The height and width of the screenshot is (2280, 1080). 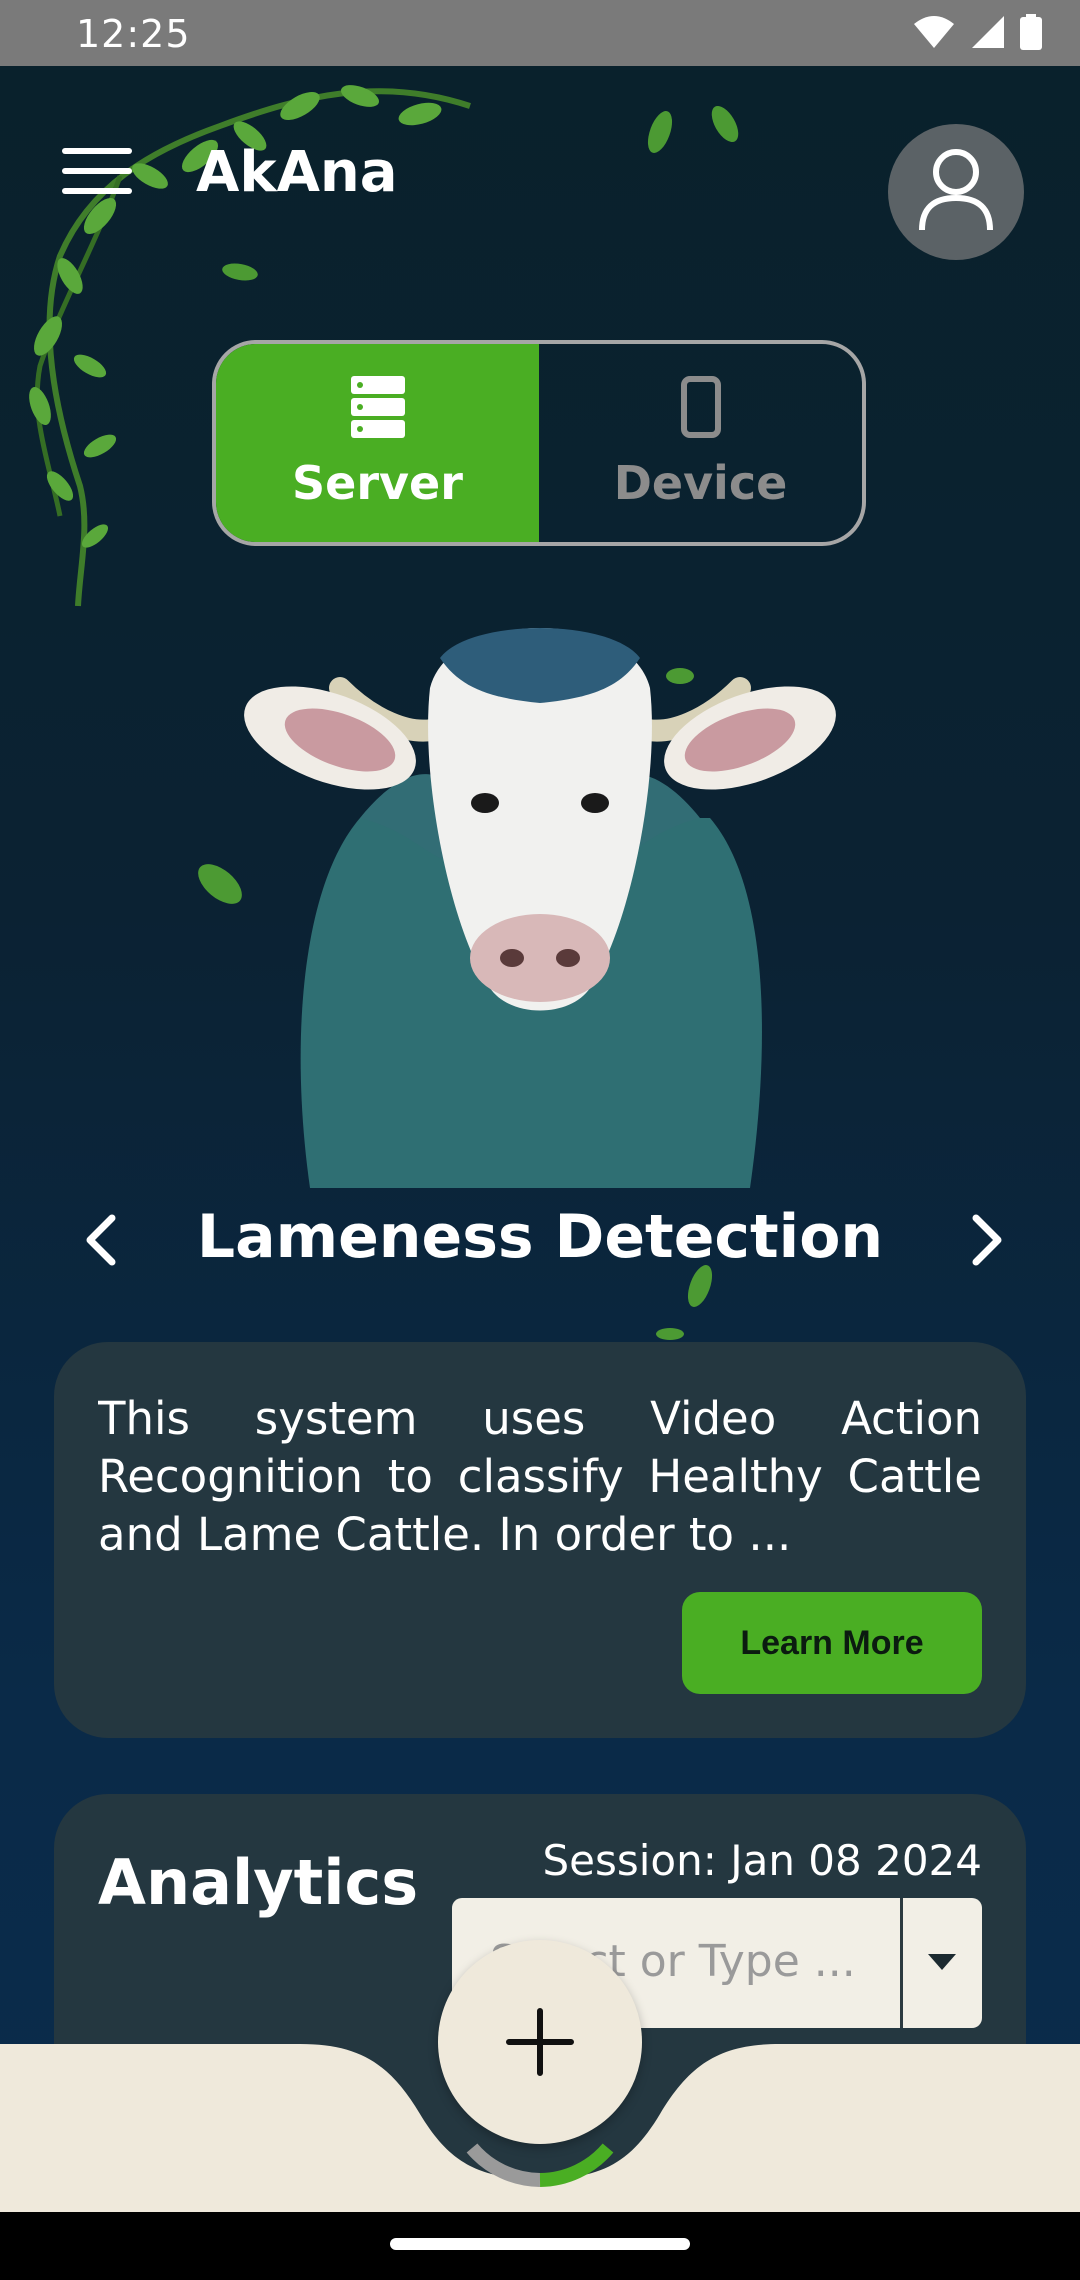 I want to click on app-title: AkAna, so click(x=297, y=172).